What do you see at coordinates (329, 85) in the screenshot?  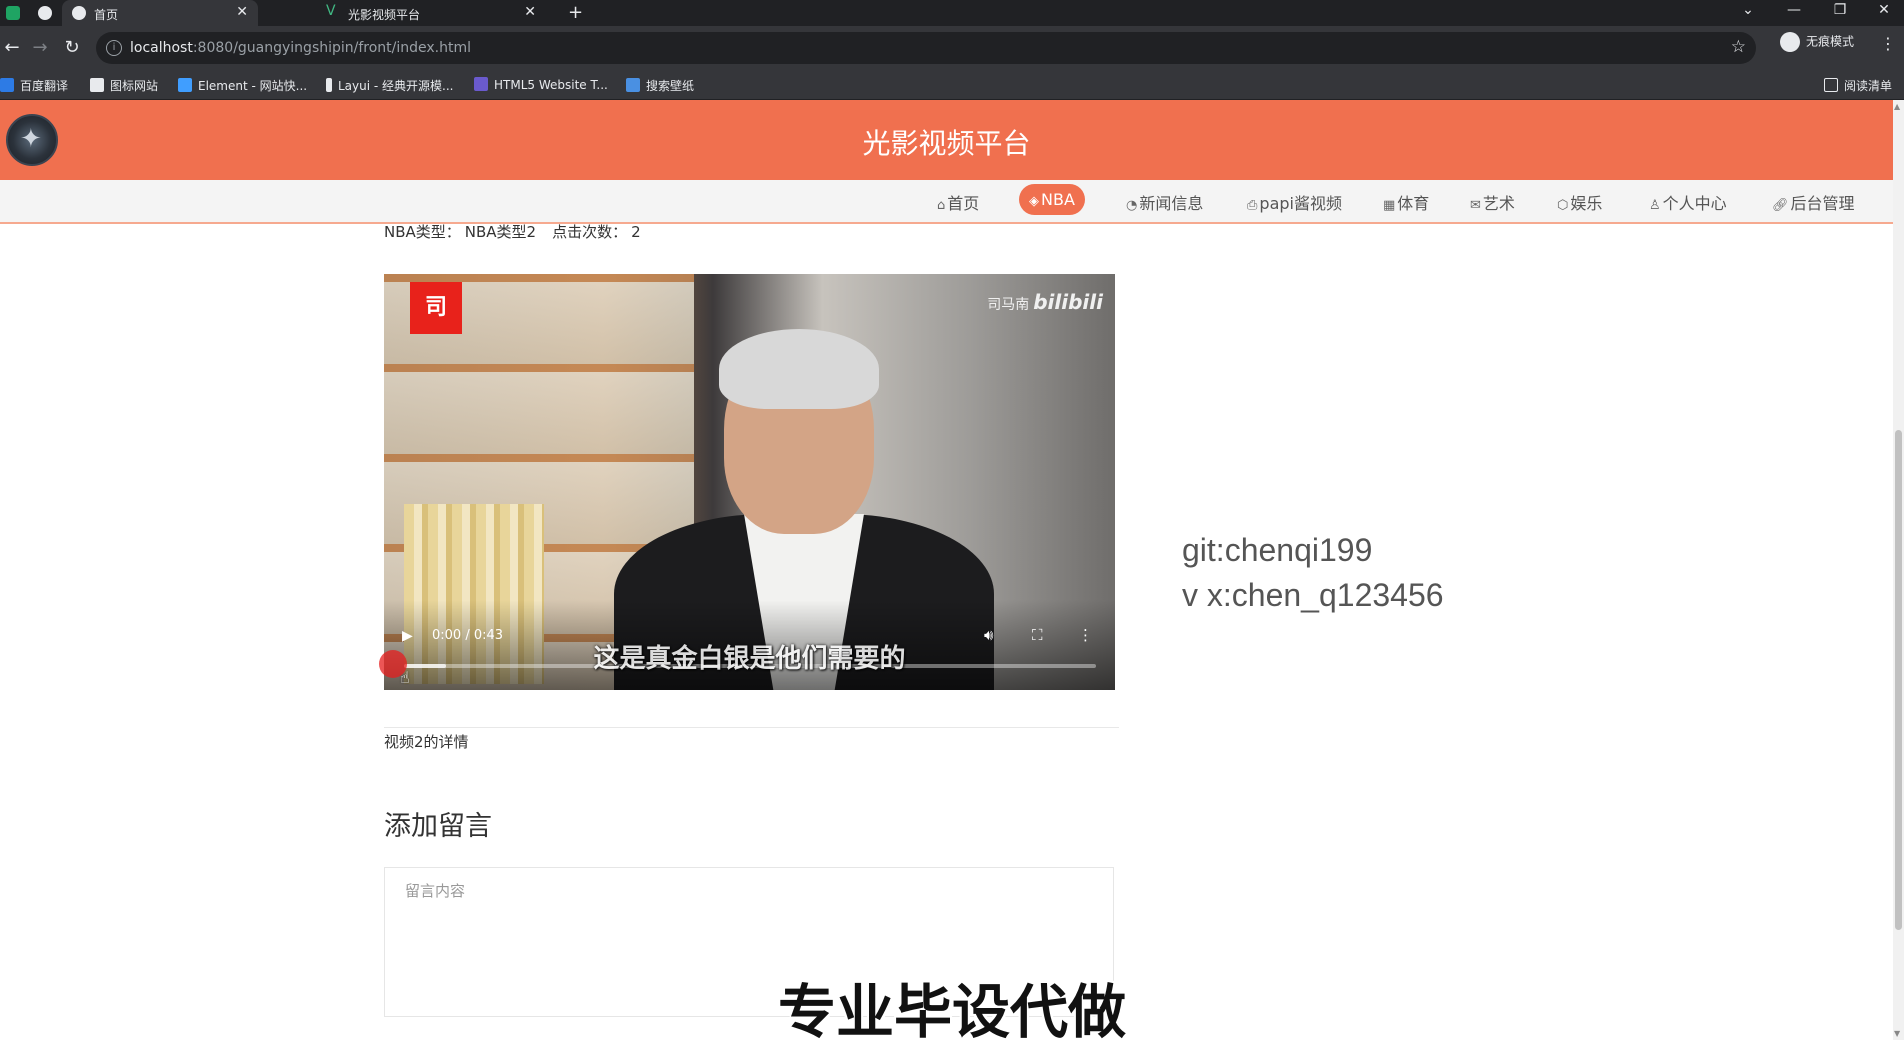 I see `layui-icon` at bounding box center [329, 85].